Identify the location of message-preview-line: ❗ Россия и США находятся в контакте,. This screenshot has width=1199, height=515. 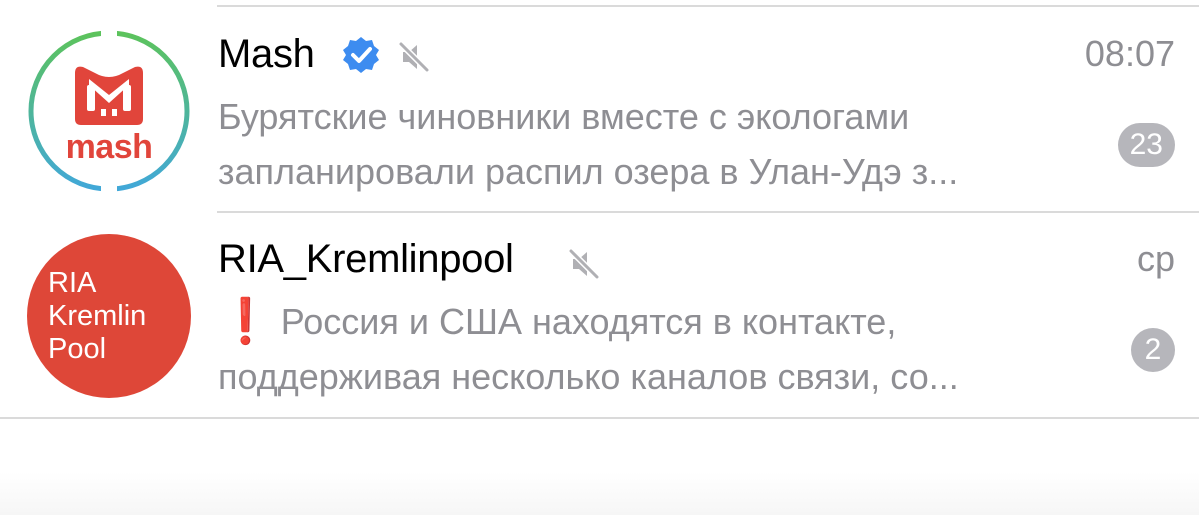
(658, 321).